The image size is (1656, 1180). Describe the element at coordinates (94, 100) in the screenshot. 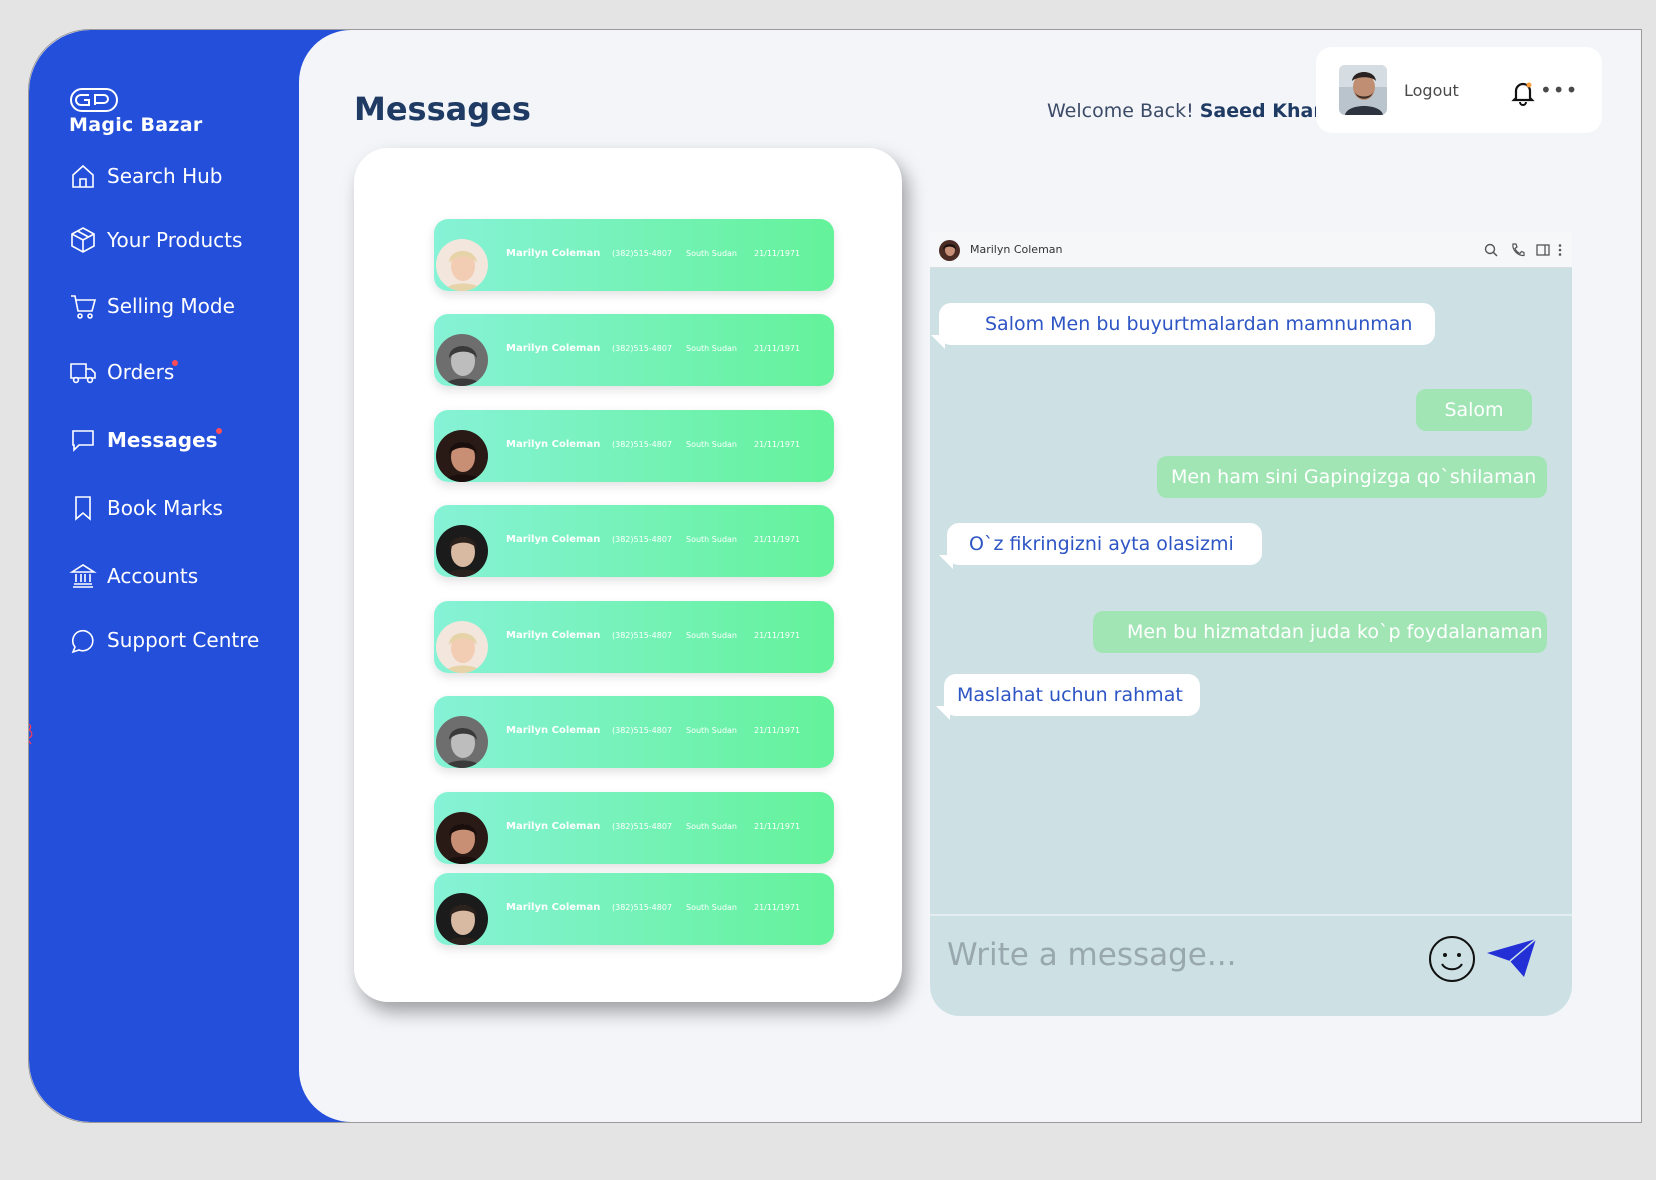

I see `logo-icon` at that location.